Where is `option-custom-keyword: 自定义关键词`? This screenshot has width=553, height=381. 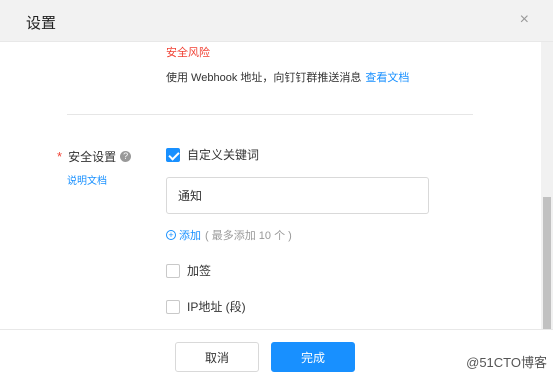 option-custom-keyword: 自定义关键词 is located at coordinates (212, 154).